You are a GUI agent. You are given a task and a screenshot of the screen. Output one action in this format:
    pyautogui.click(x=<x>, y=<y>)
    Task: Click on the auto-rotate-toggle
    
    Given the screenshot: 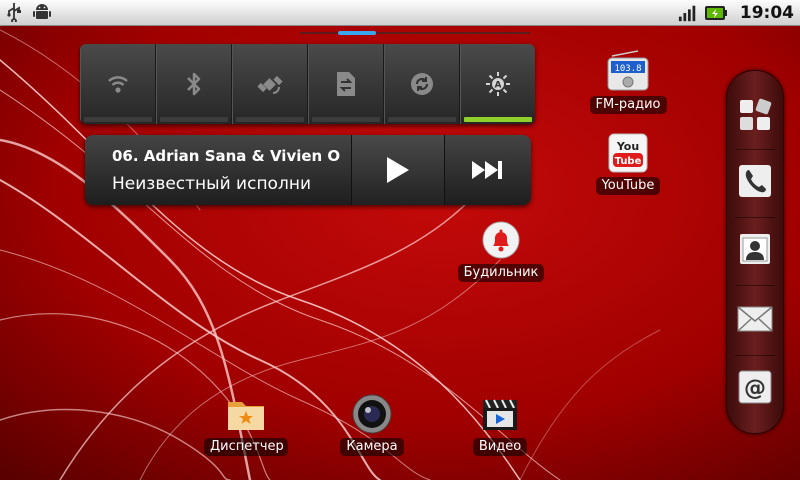 What is the action you would take?
    pyautogui.click(x=422, y=84)
    